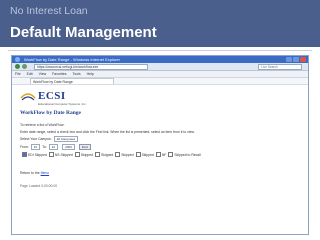  What do you see at coordinates (160, 50) in the screenshot?
I see `divider` at bounding box center [160, 50].